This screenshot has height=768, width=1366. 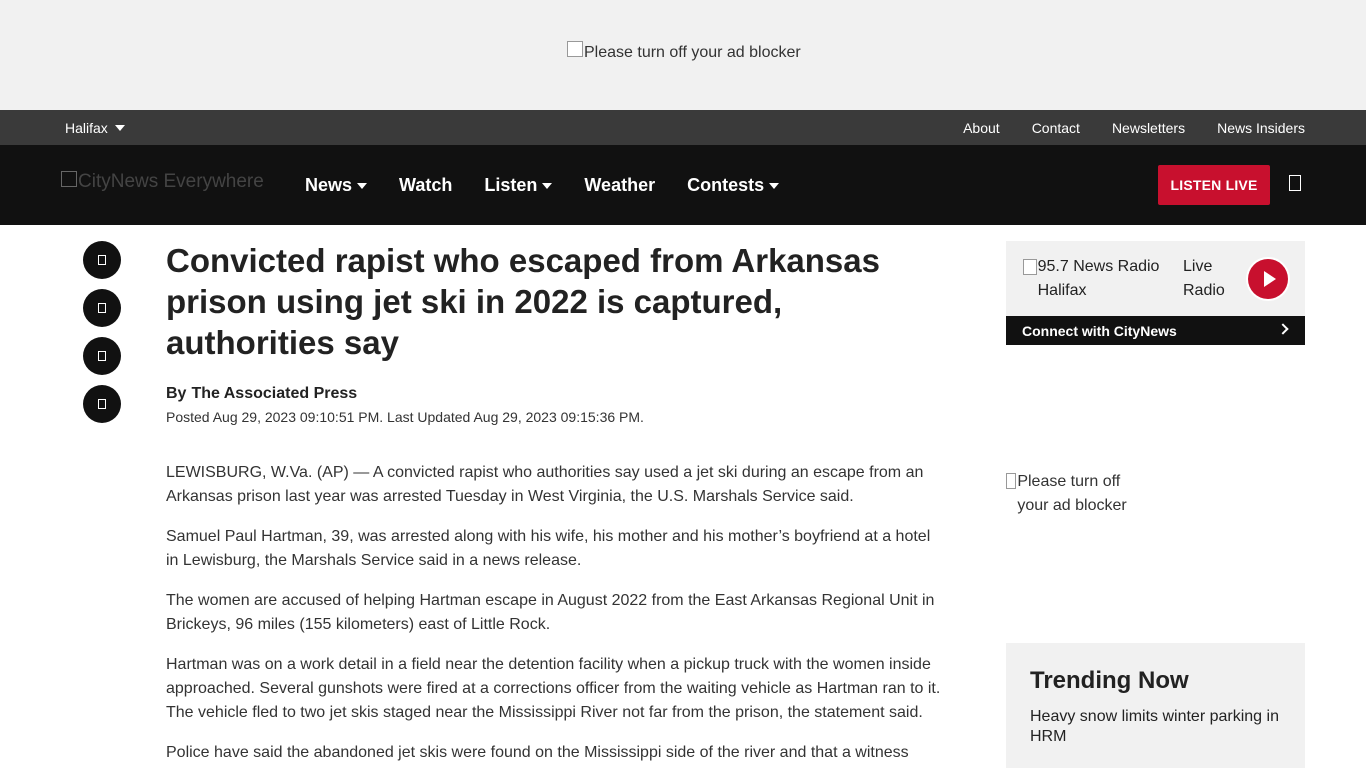 I want to click on site-logo: CityNews Everywhere, so click(x=162, y=182).